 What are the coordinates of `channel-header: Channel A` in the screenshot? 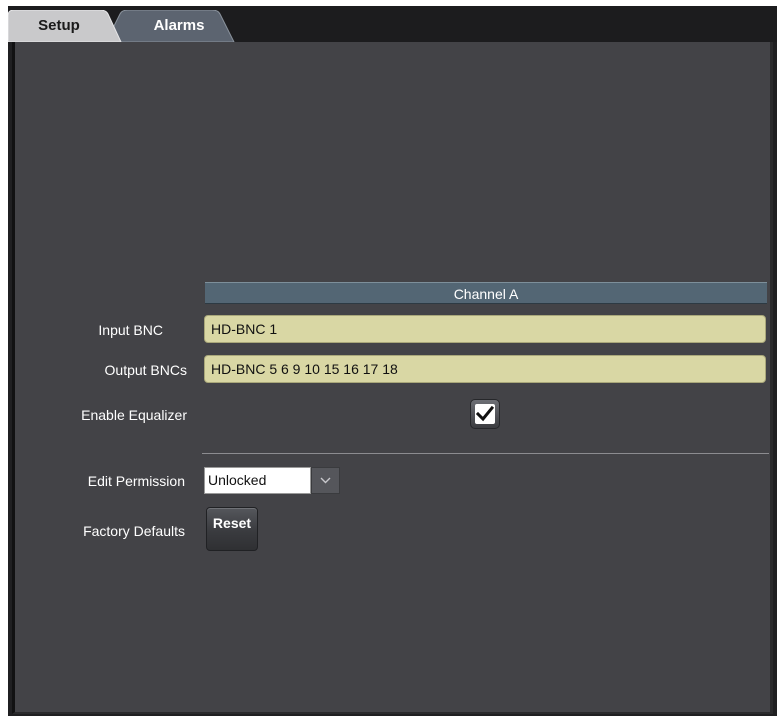 It's located at (486, 293).